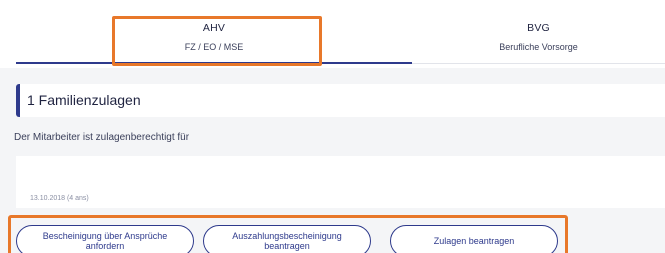 The width and height of the screenshot is (665, 253). Describe the element at coordinates (105, 239) in the screenshot. I see `request-certificate-button: Bescheinigung über Ansprüche anfordern` at that location.